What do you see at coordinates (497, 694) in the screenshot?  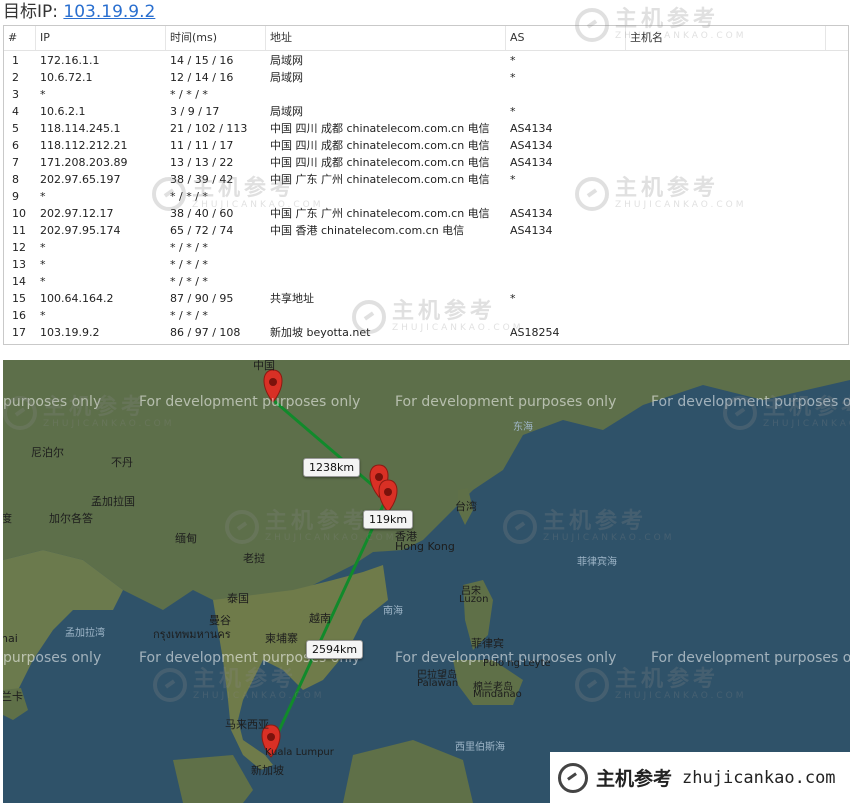 I see `map-label: Mindanao` at bounding box center [497, 694].